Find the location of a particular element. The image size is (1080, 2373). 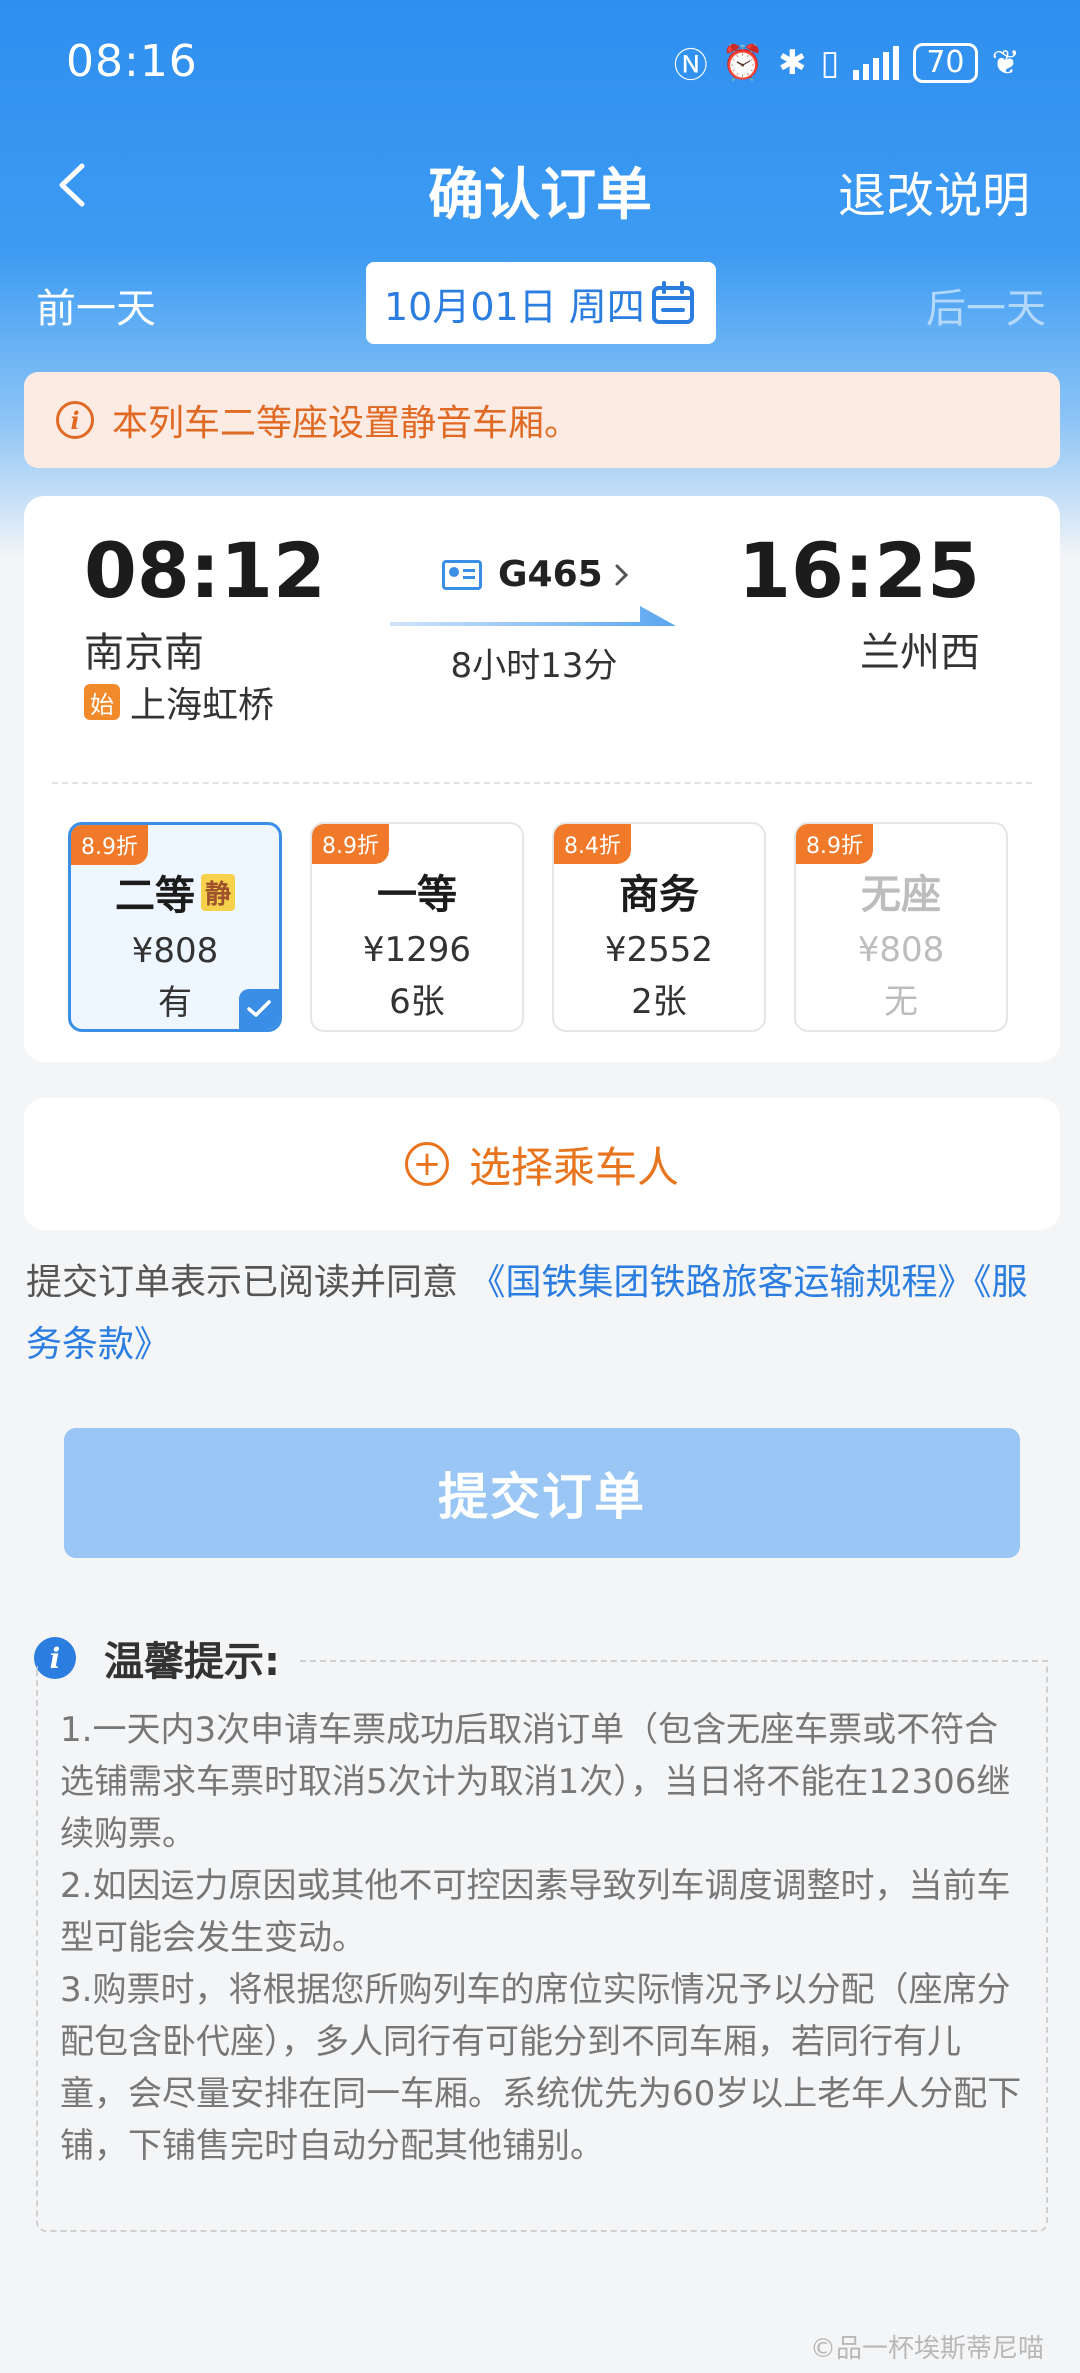

id-card-icon is located at coordinates (462, 574).